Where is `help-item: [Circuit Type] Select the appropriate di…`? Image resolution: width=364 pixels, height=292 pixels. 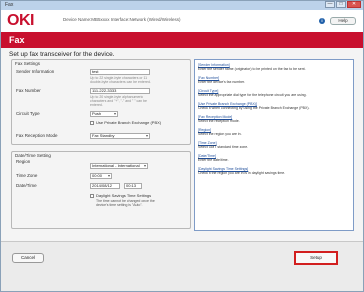
help-item: [Circuit Type] Select the appropriate di… is located at coordinates (275, 93).